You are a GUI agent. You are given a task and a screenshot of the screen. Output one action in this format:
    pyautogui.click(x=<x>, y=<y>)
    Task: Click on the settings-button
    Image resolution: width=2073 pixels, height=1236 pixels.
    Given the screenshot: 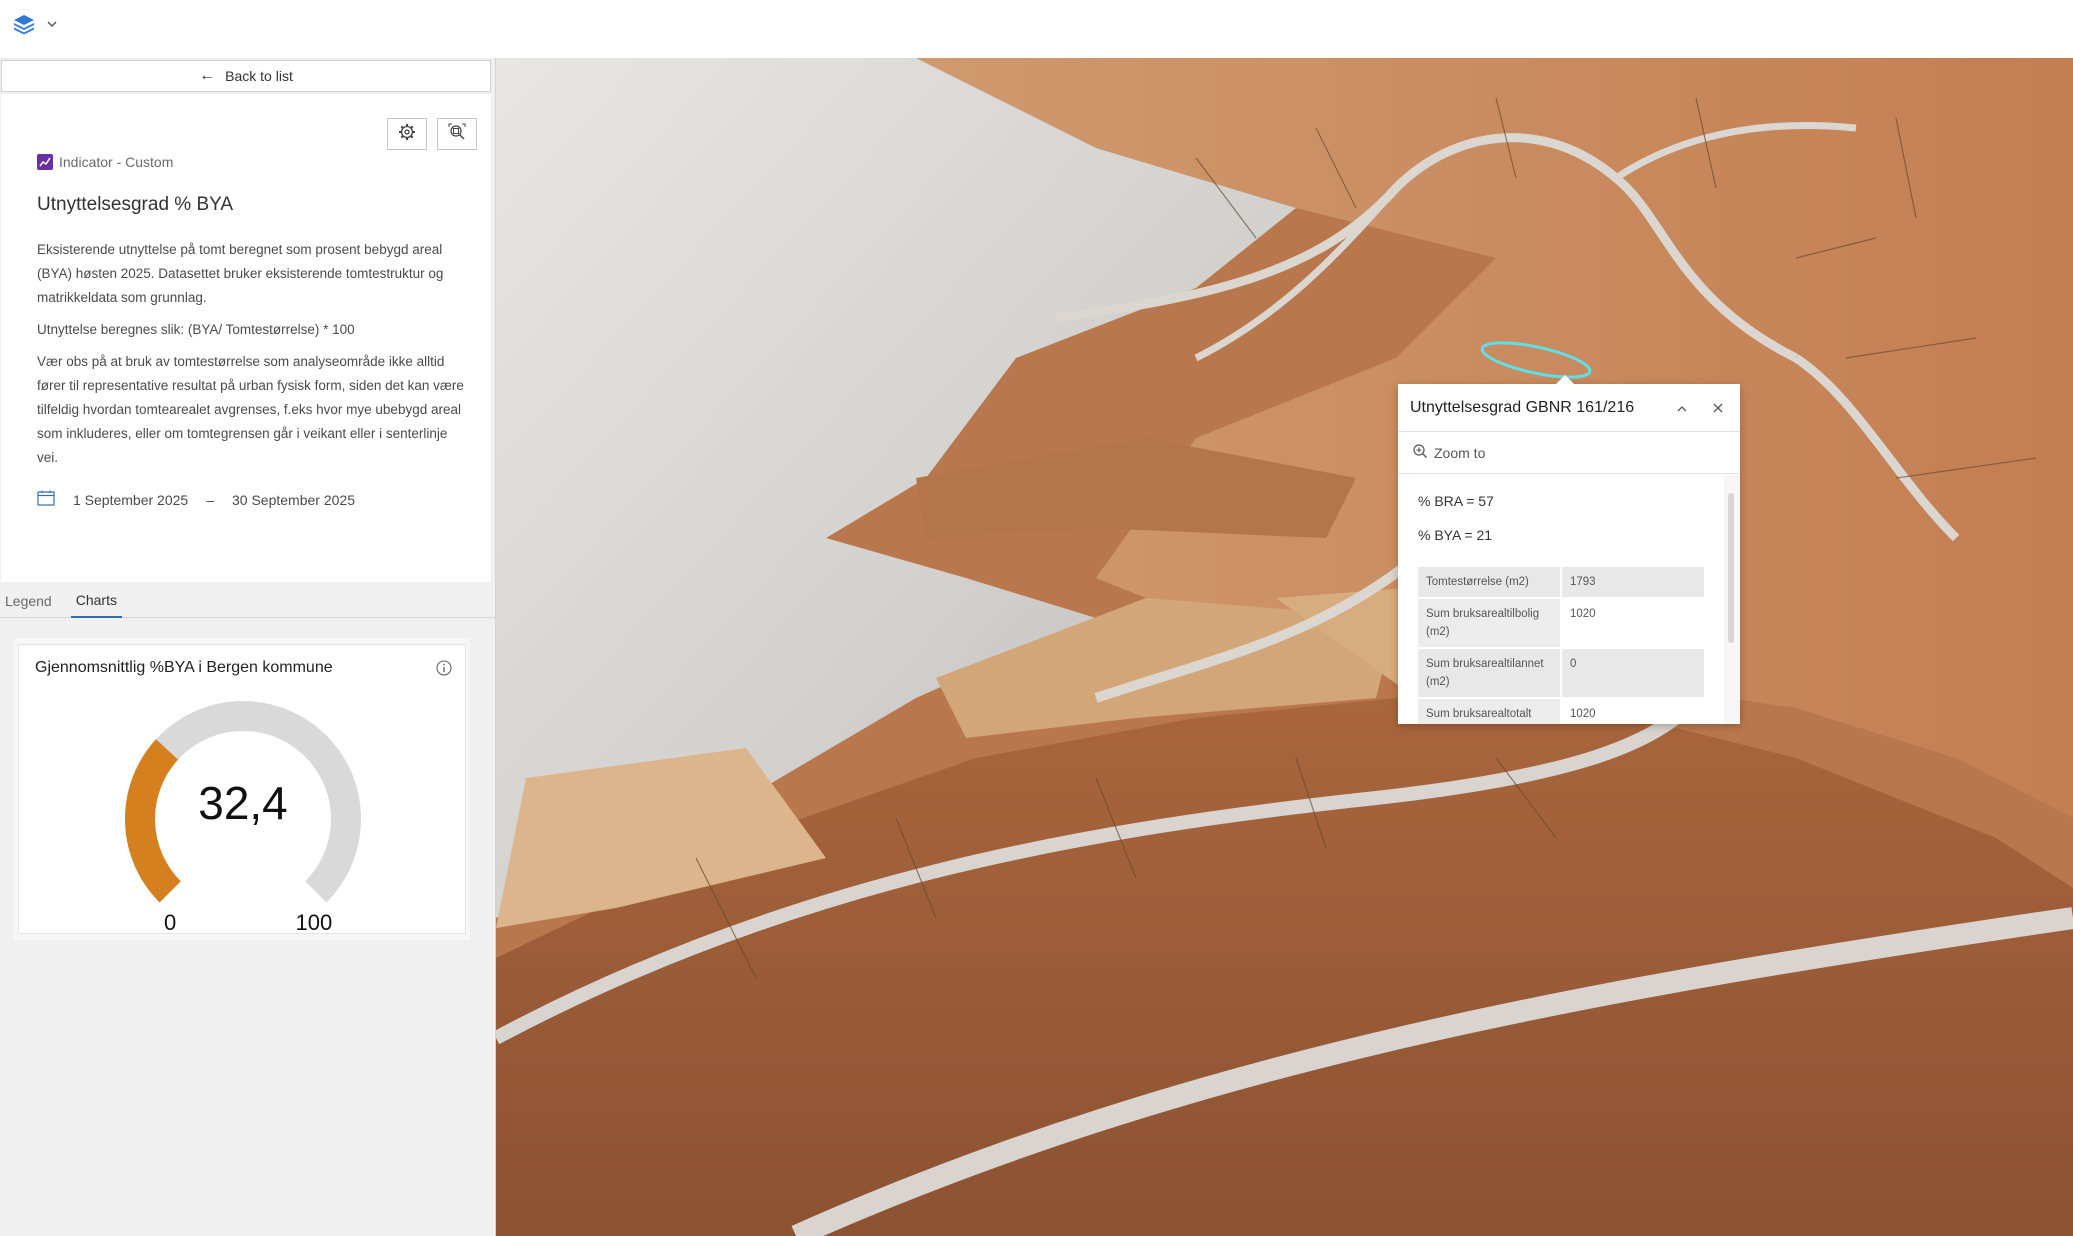 What is the action you would take?
    pyautogui.click(x=407, y=134)
    